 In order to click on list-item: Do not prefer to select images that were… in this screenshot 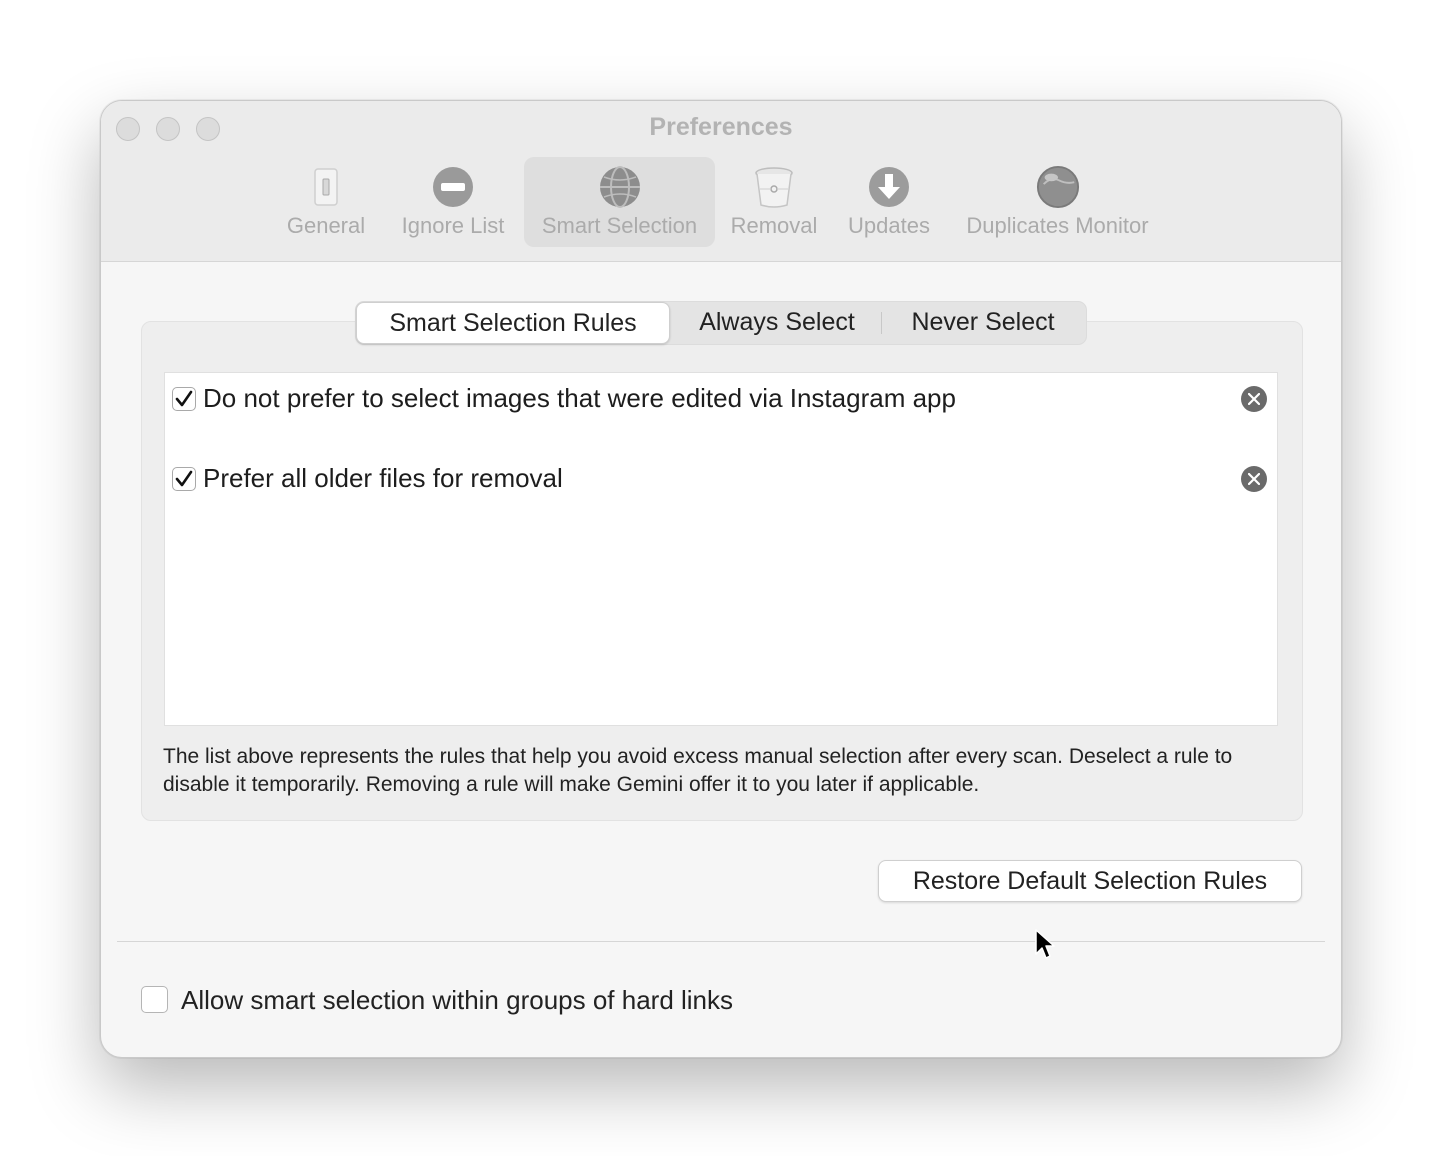, I will do `click(721, 393)`.